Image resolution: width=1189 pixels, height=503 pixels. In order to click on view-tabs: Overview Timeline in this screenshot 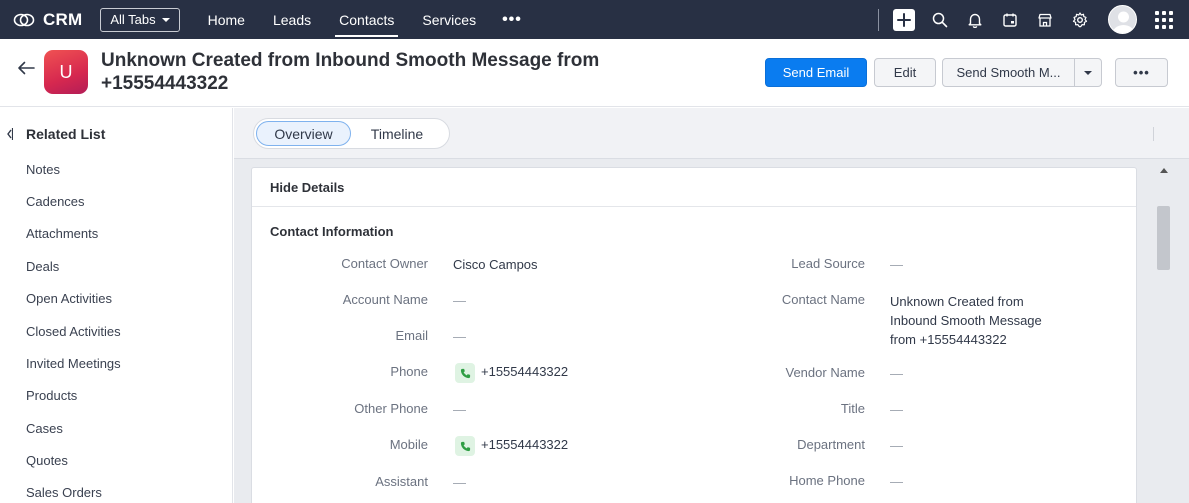, I will do `click(351, 133)`.